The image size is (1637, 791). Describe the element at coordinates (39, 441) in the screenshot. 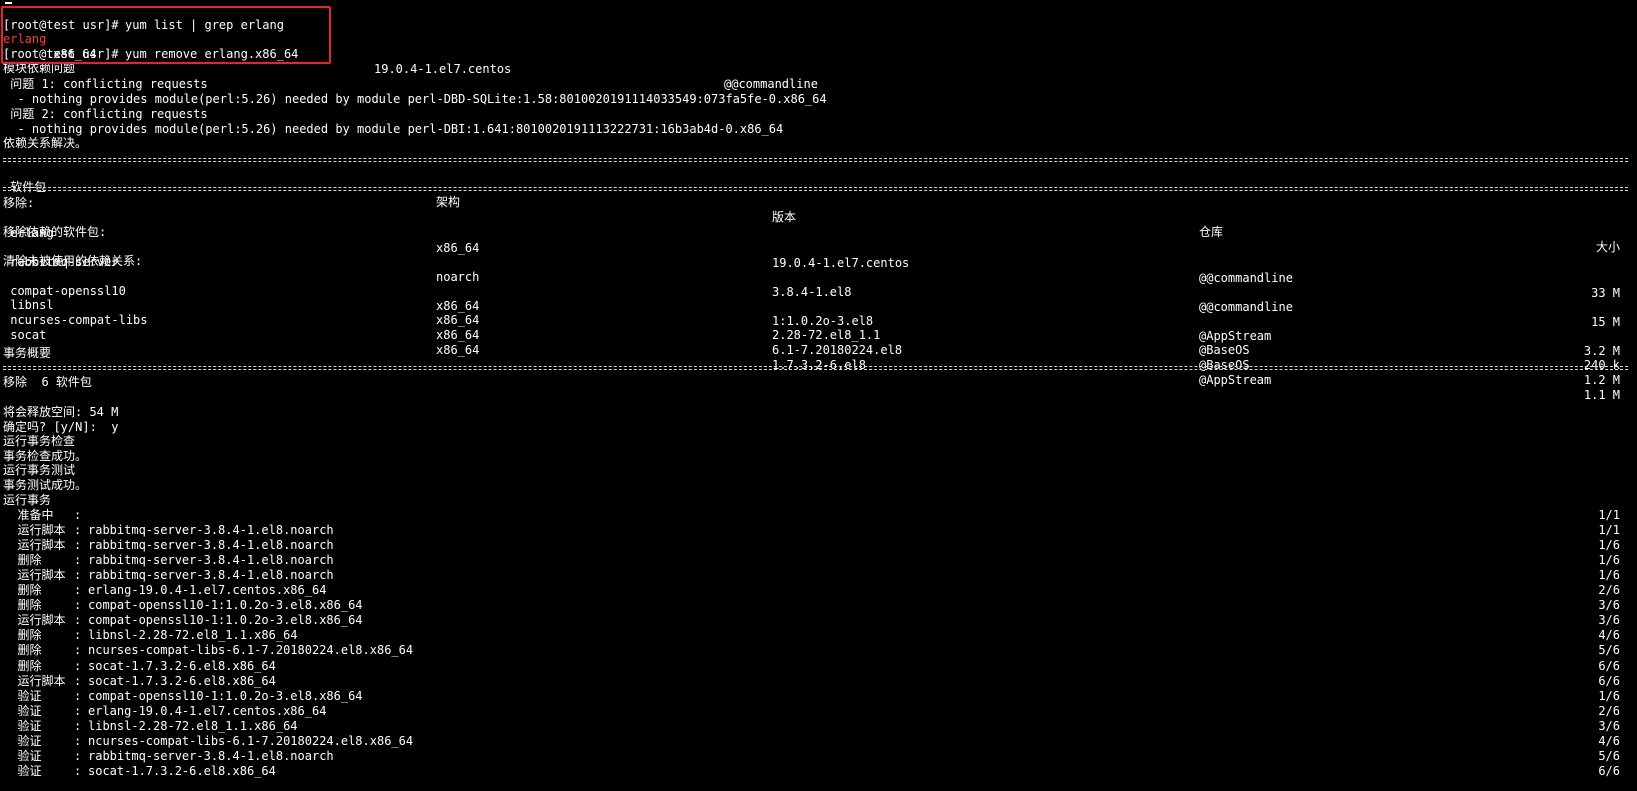

I see `status-text: 运行事务检查` at that location.